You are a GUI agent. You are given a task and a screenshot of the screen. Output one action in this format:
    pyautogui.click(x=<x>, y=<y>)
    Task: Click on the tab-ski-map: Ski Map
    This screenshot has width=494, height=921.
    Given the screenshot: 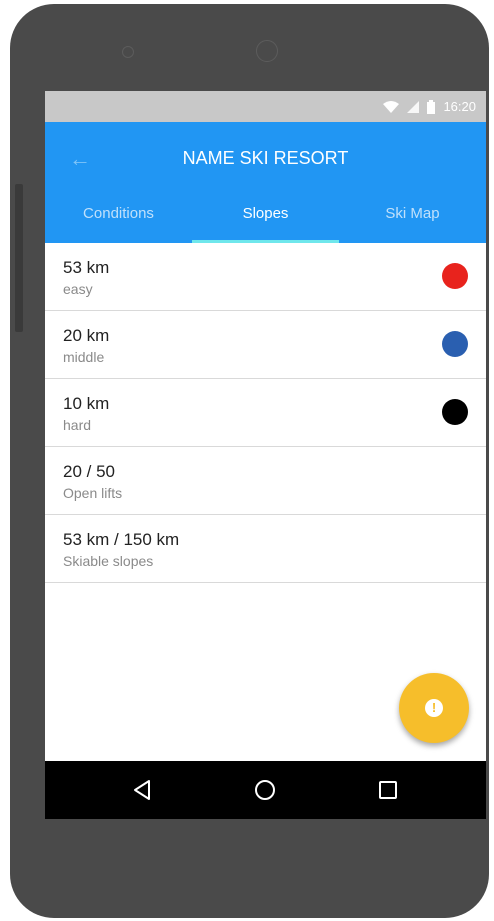 What is the action you would take?
    pyautogui.click(x=412, y=214)
    